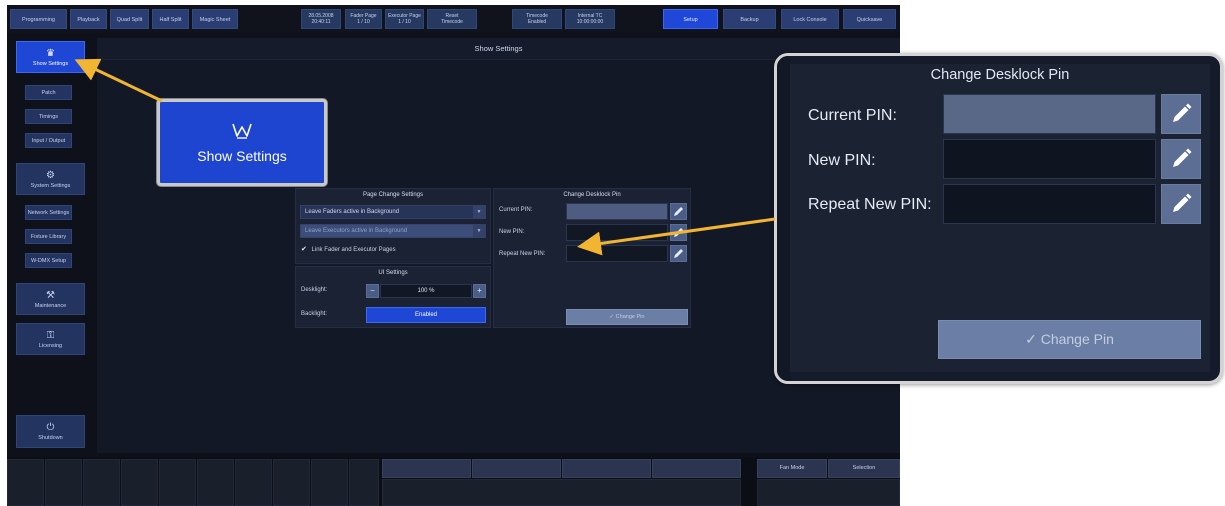 This screenshot has height=506, width=1225. Describe the element at coordinates (393, 212) in the screenshot. I see `faders-background-dropdown: Leave Faders active in Background ▼` at that location.